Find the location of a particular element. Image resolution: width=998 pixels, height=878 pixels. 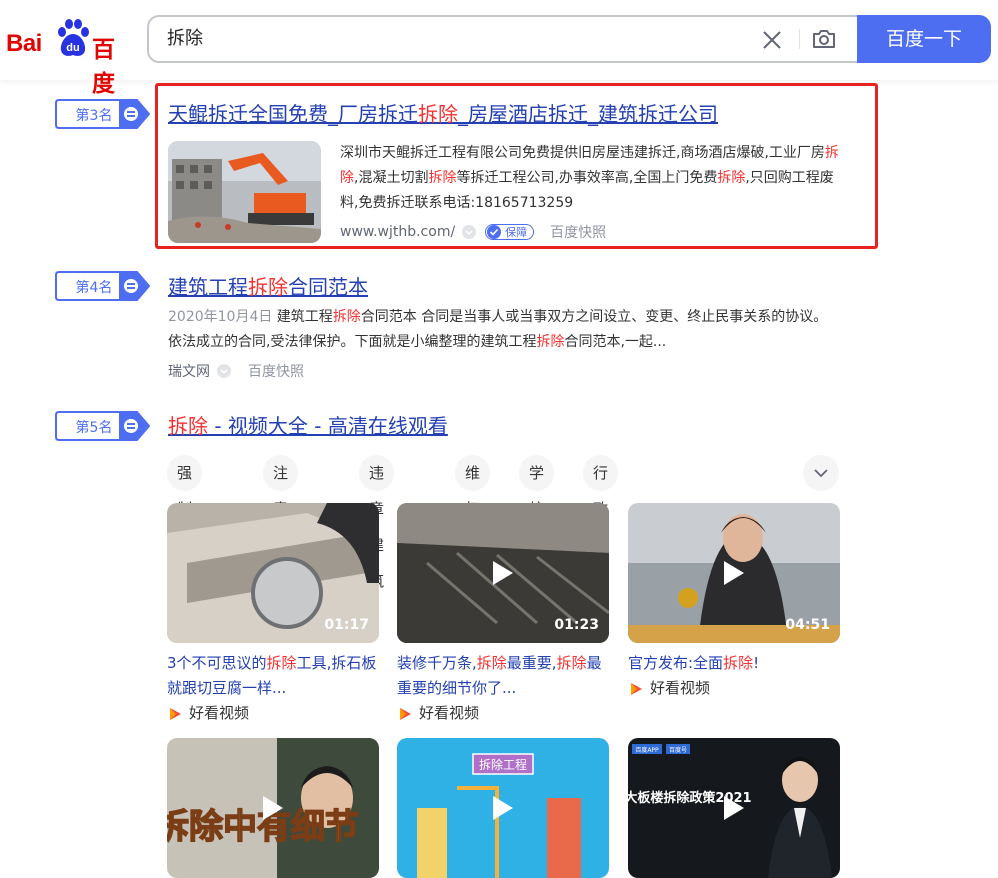

video-card: 拆除工程 is located at coordinates (503, 808).